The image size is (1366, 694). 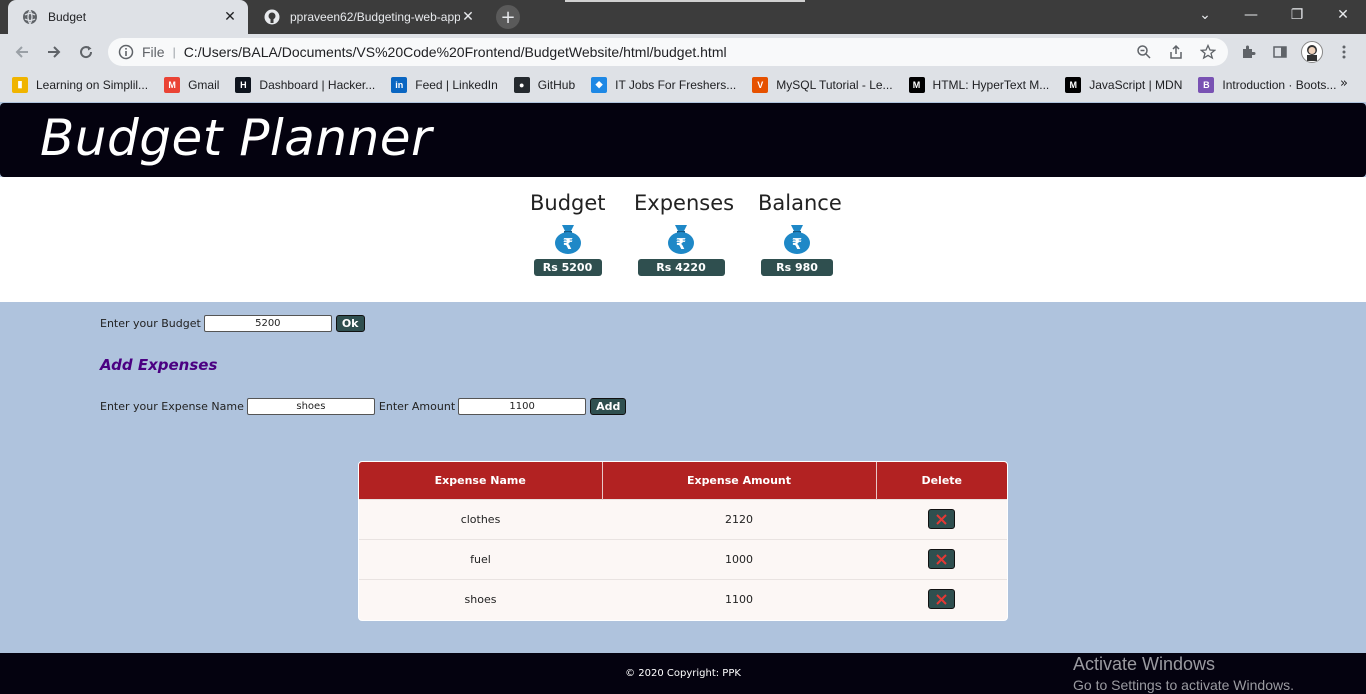 I want to click on tab-title: Budget, so click(x=67, y=17).